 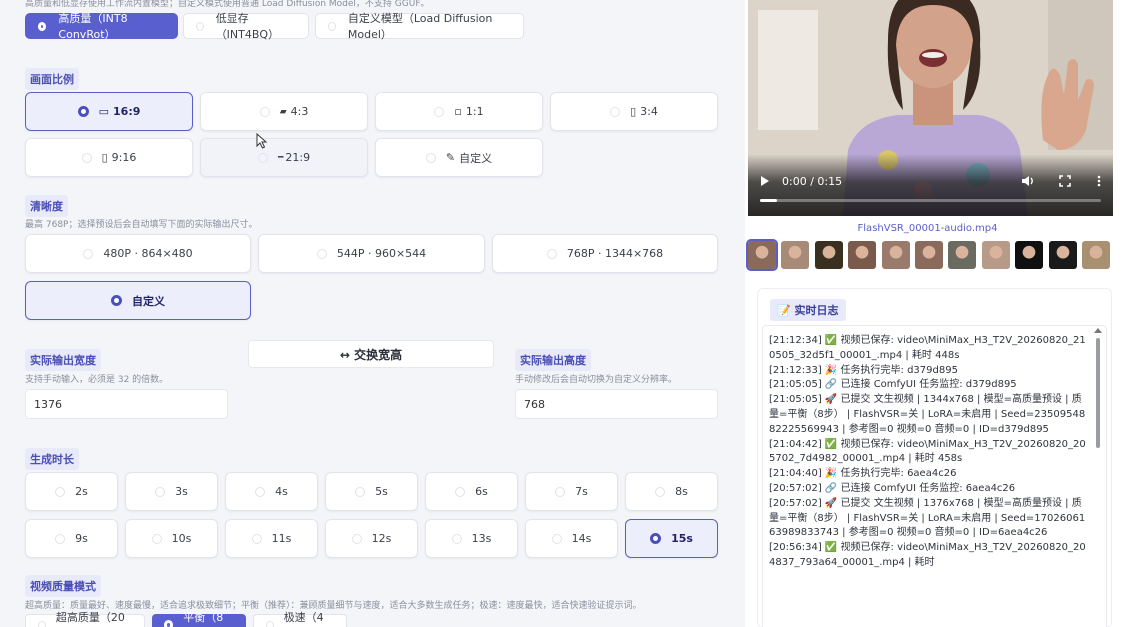 What do you see at coordinates (148, 301) in the screenshot?
I see `option-label: 自定义` at bounding box center [148, 301].